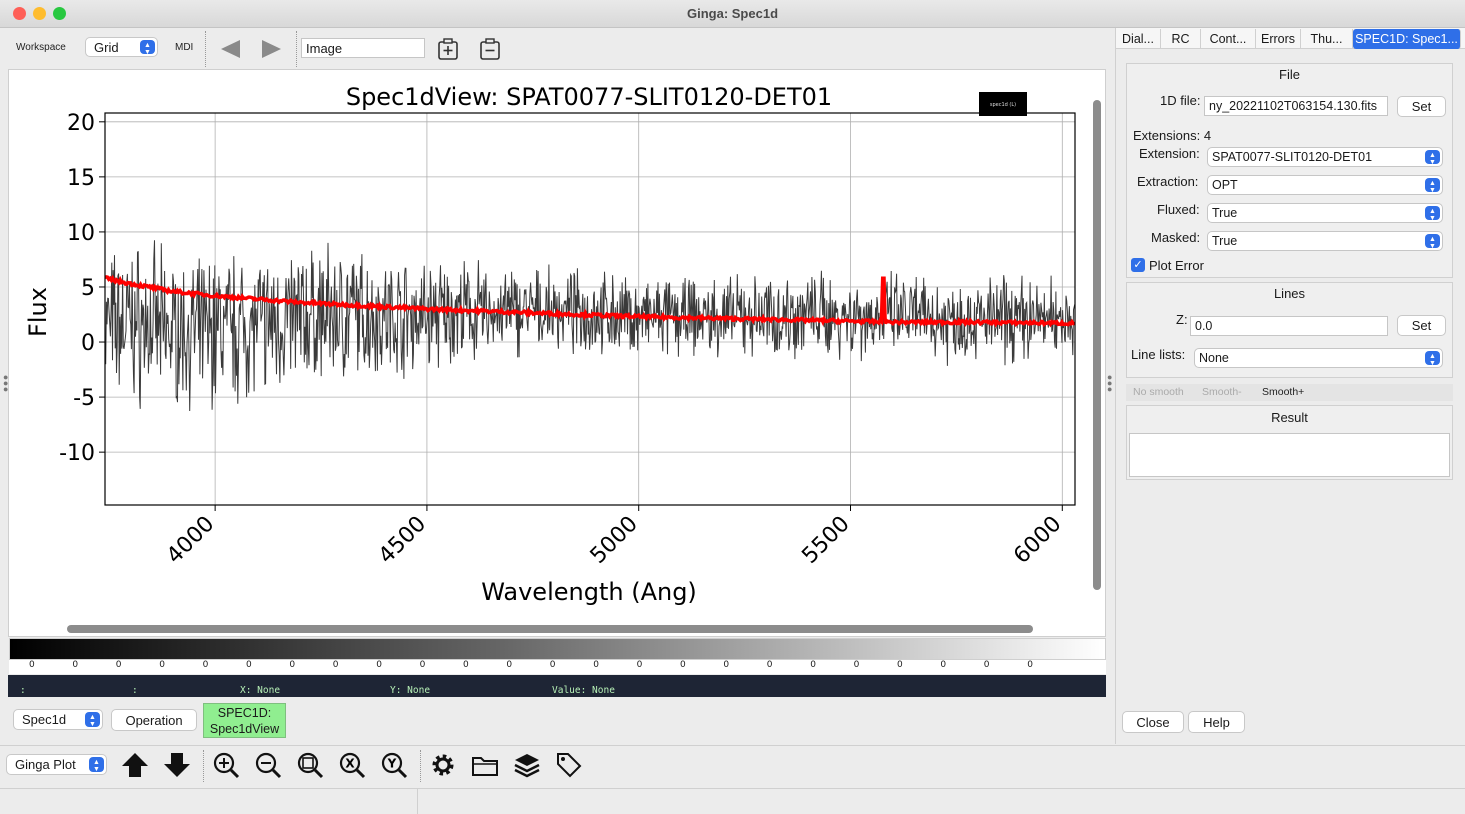  Describe the element at coordinates (268, 765) in the screenshot. I see `zoom-out-icon` at that location.